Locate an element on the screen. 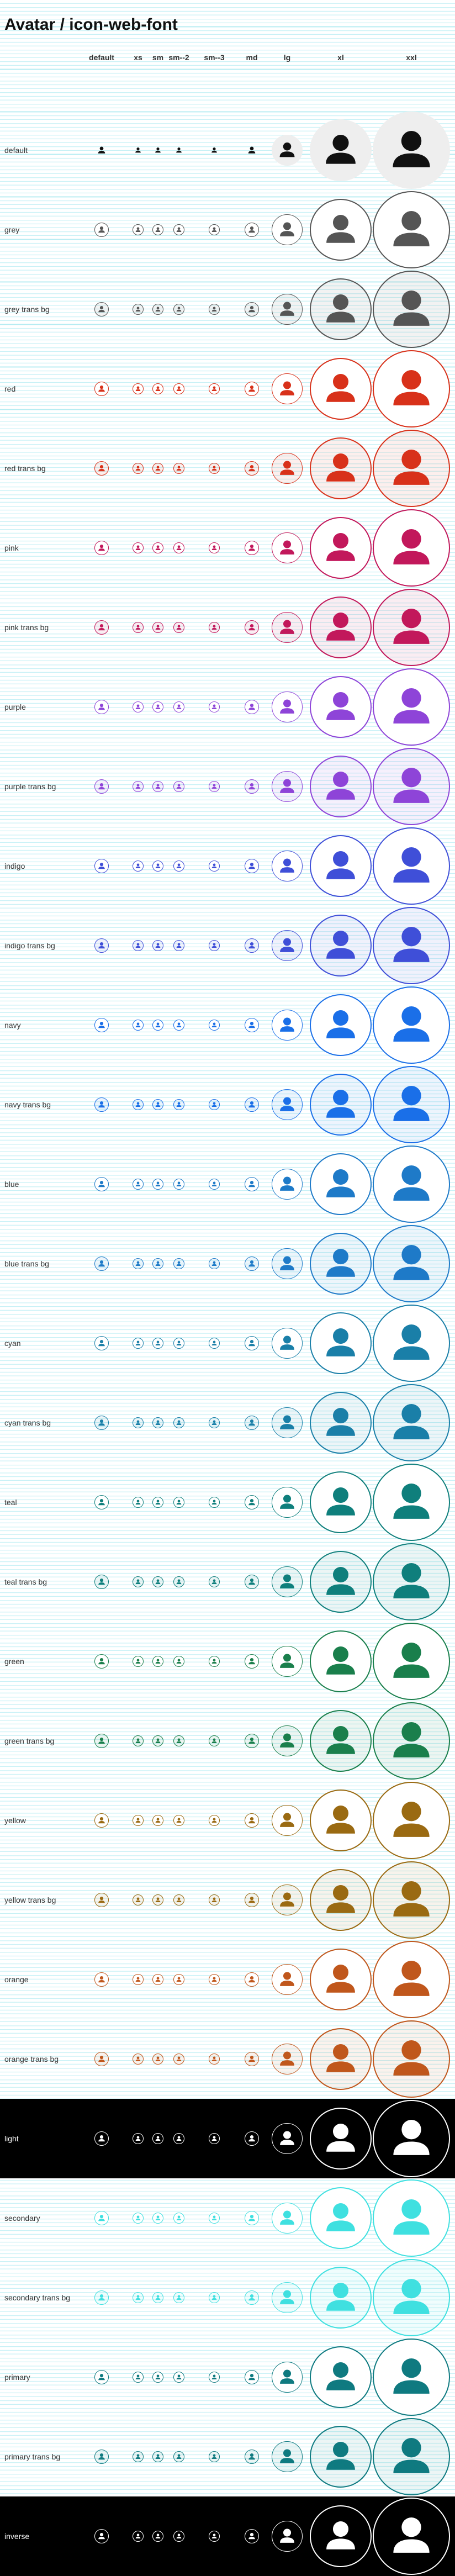 The width and height of the screenshot is (455, 2576). avatar-row-cyan: cyan is located at coordinates (227, 1343).